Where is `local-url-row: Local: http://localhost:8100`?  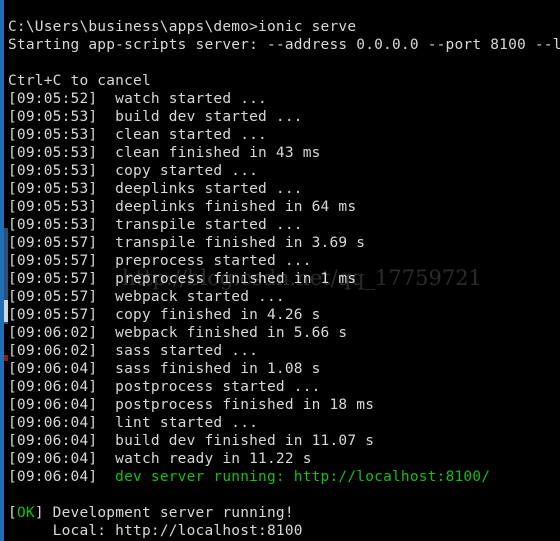
local-url-row: Local: http://localhost:8100 is located at coordinates (284, 531).